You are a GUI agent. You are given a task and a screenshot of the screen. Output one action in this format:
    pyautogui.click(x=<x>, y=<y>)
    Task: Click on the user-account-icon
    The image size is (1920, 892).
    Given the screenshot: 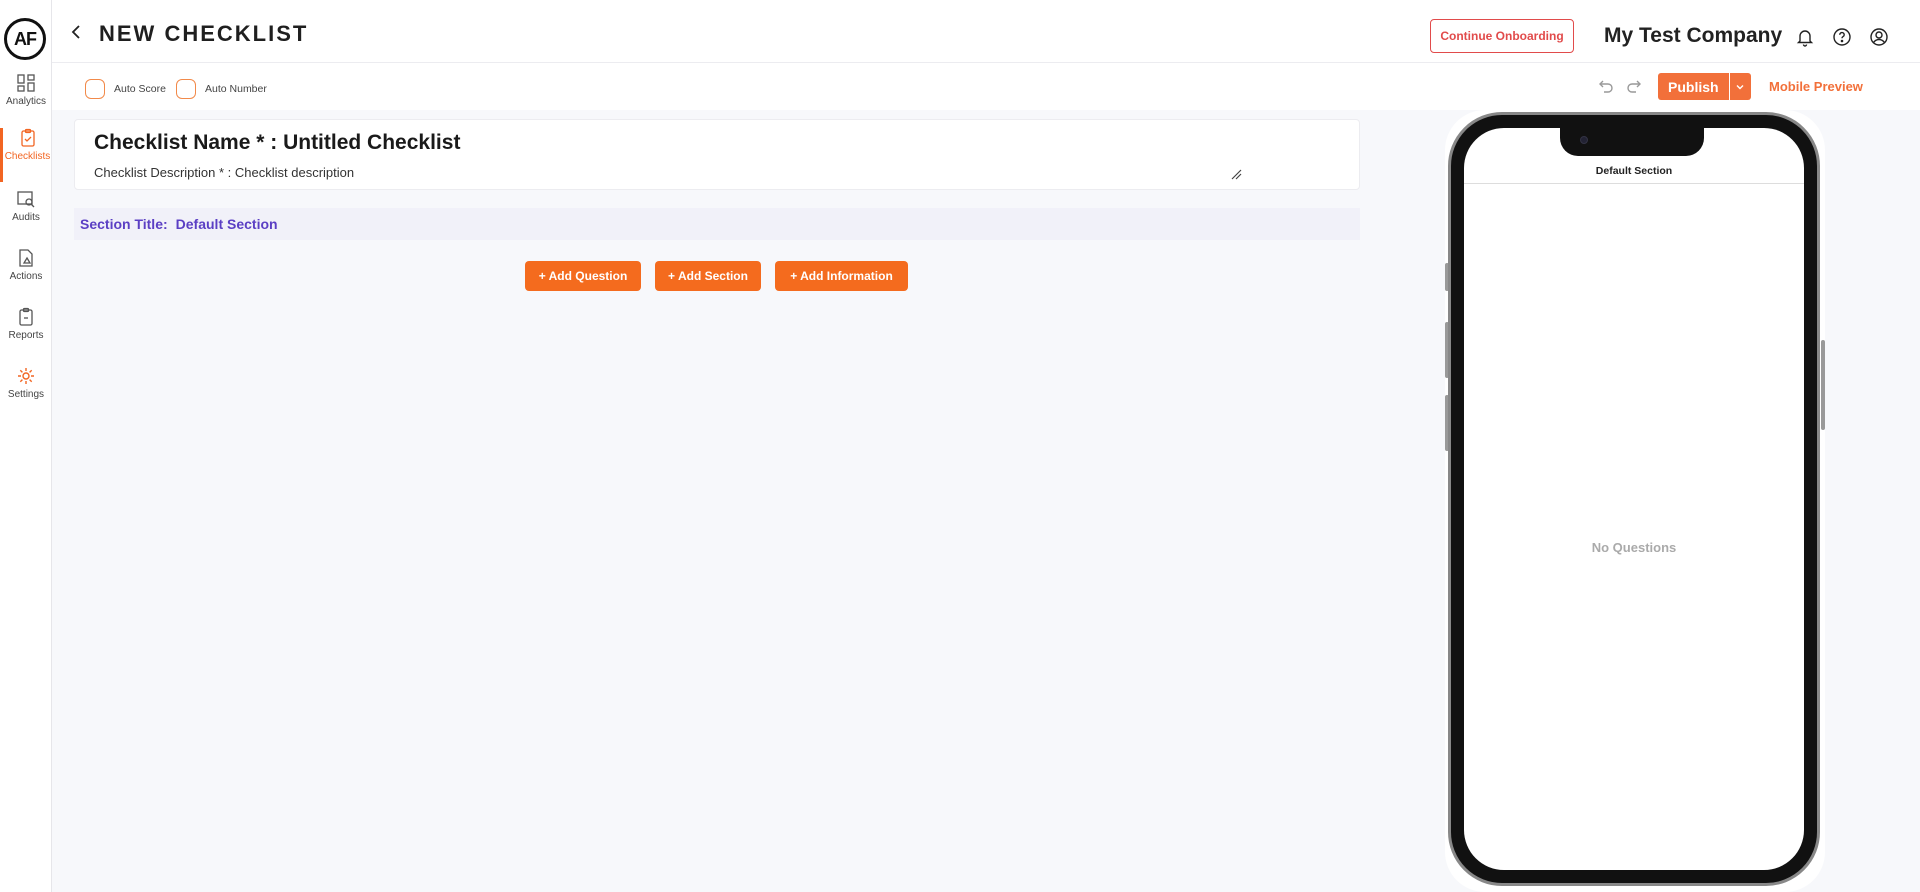 What is the action you would take?
    pyautogui.click(x=1879, y=37)
    